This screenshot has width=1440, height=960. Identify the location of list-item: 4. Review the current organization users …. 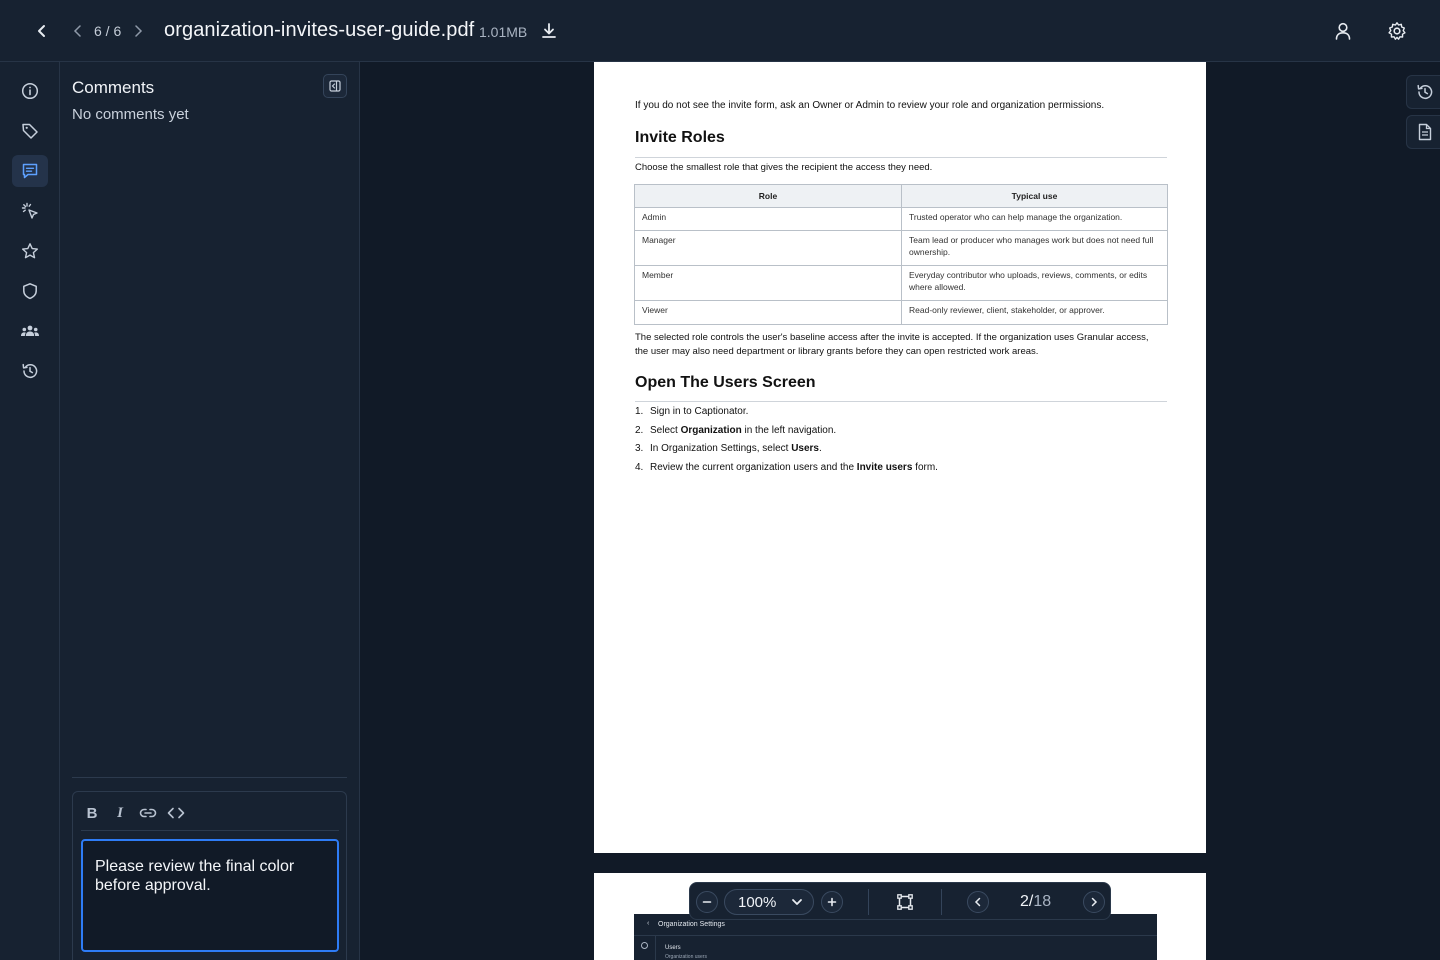
(786, 467).